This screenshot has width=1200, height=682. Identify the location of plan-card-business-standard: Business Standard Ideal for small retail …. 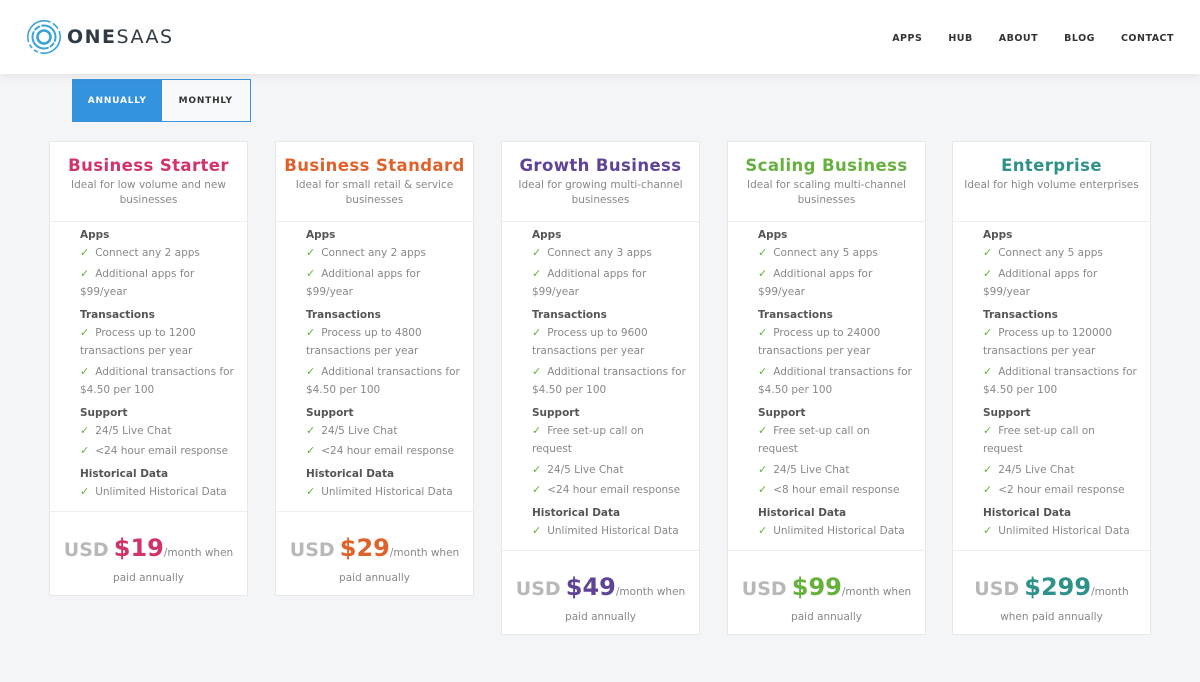
(374, 368).